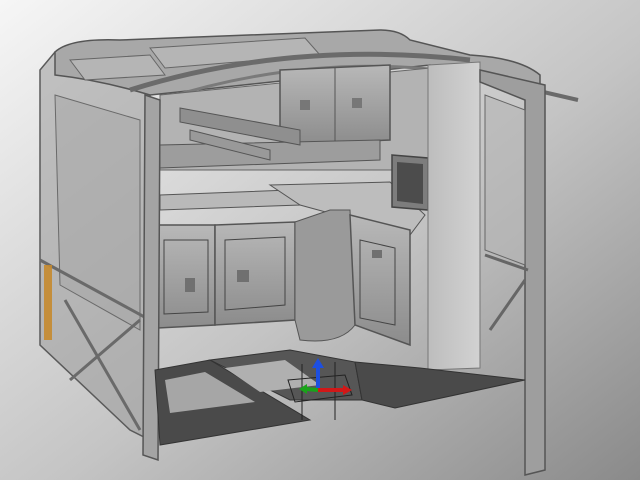 This screenshot has height=480, width=640. I want to click on corner-cabinet, so click(325, 275).